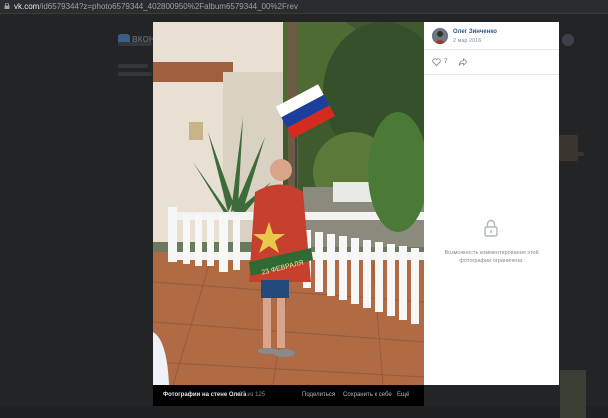 The height and width of the screenshot is (418, 608). Describe the element at coordinates (318, 395) in the screenshot. I see `share-button: Поделиться` at that location.